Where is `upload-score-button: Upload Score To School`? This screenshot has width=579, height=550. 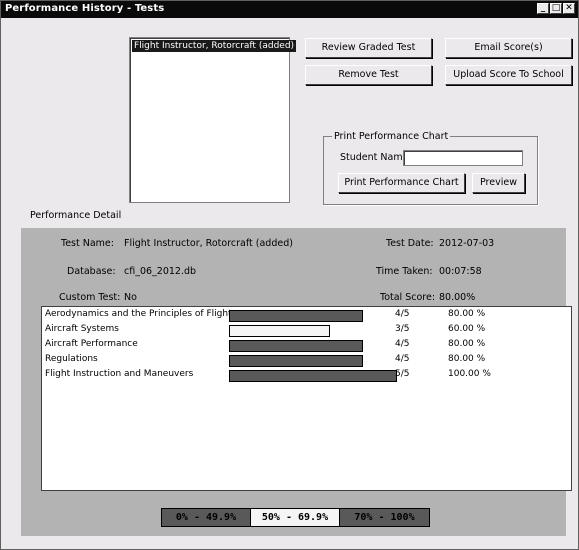 upload-score-button: Upload Score To School is located at coordinates (508, 75).